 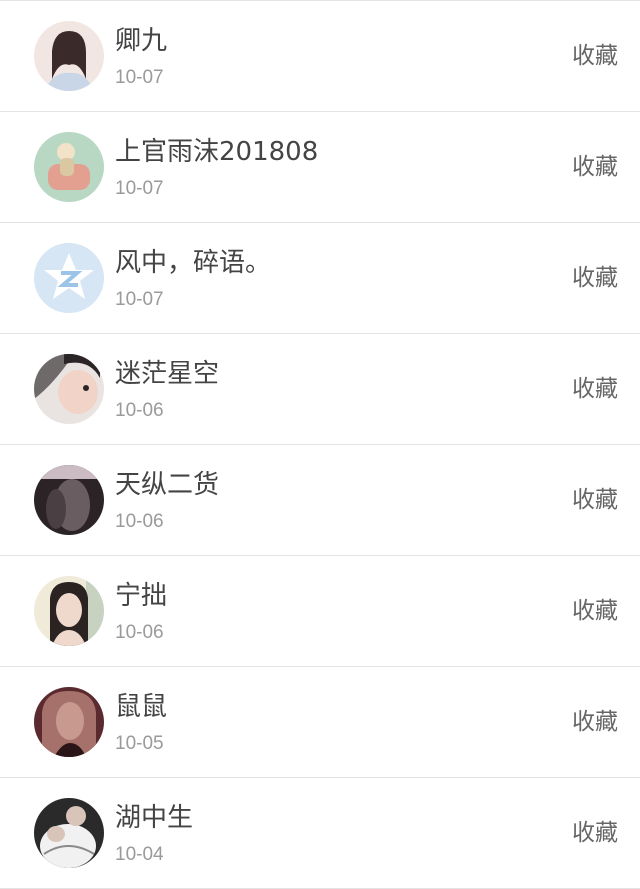 What do you see at coordinates (320, 278) in the screenshot?
I see `list-item: 风中，碎语。 10-07 收藏` at bounding box center [320, 278].